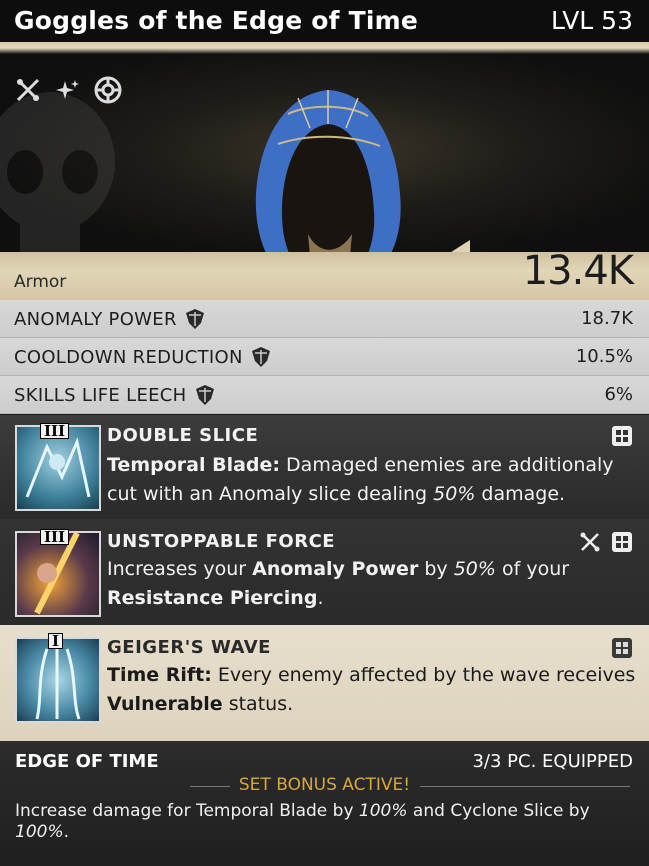  I want to click on perk-desc-text: Increases your, so click(180, 569).